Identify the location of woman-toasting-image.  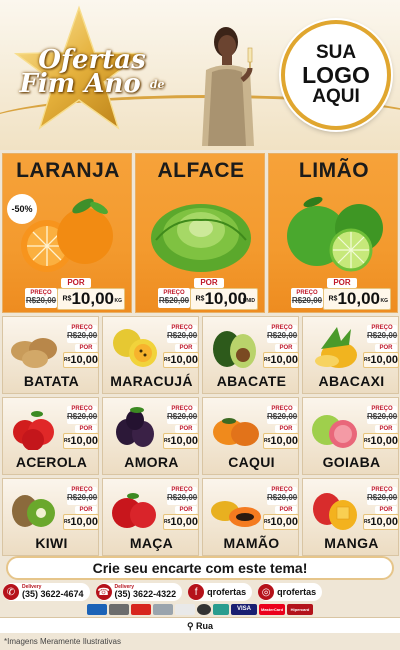
(228, 86).